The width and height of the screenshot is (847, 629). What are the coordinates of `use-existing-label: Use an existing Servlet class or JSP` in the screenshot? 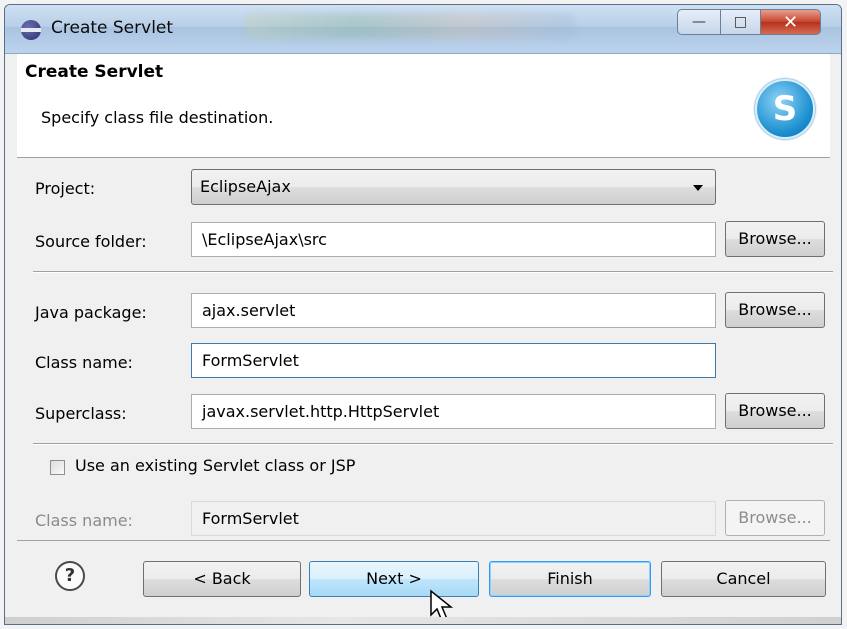 It's located at (215, 465).